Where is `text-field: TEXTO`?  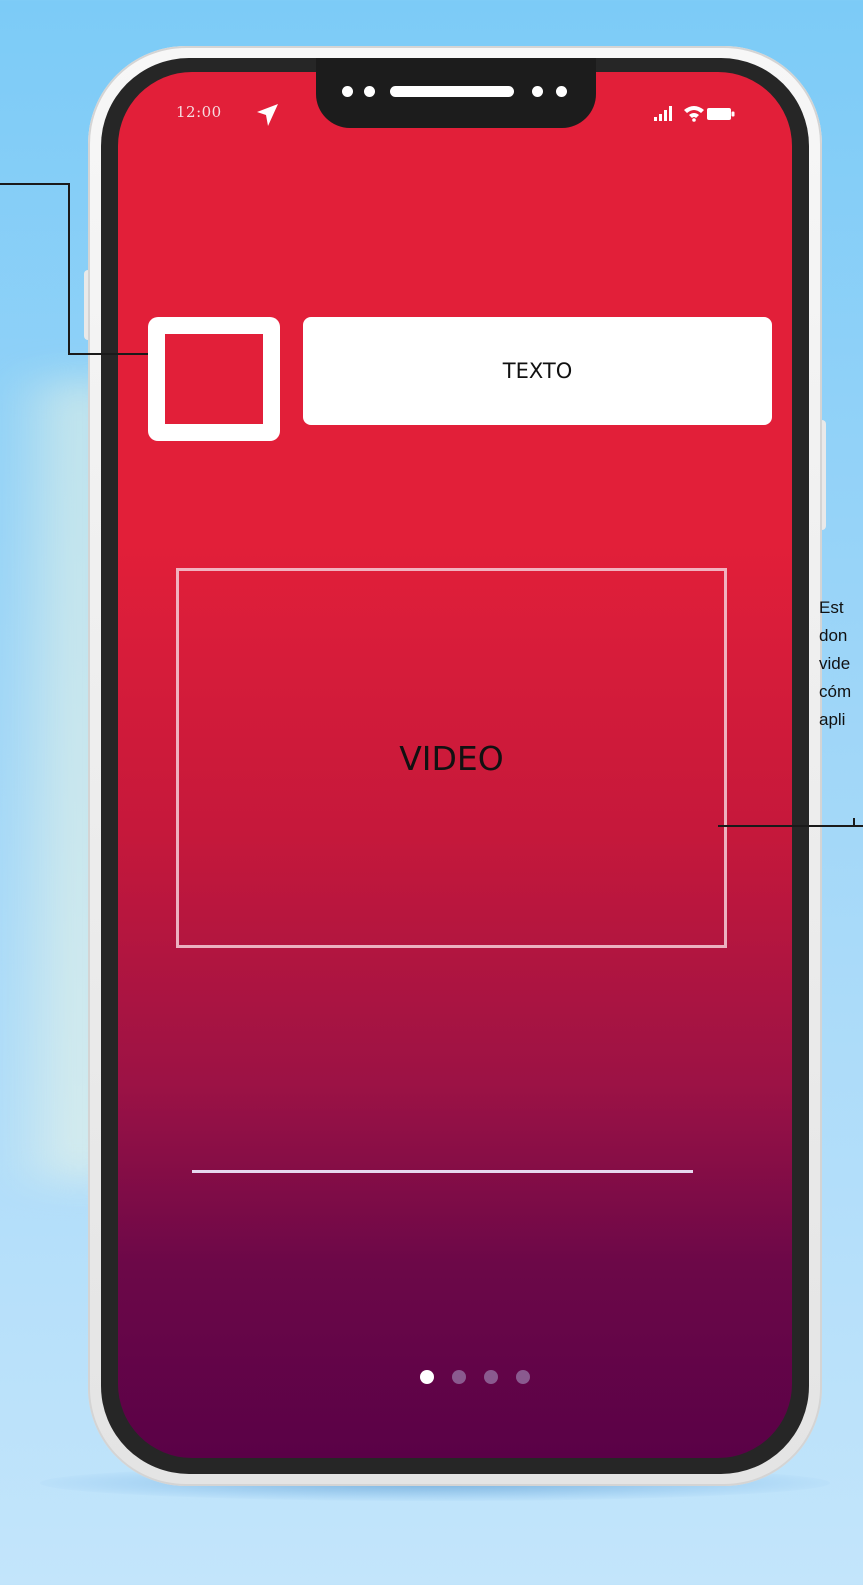 text-field: TEXTO is located at coordinates (537, 371).